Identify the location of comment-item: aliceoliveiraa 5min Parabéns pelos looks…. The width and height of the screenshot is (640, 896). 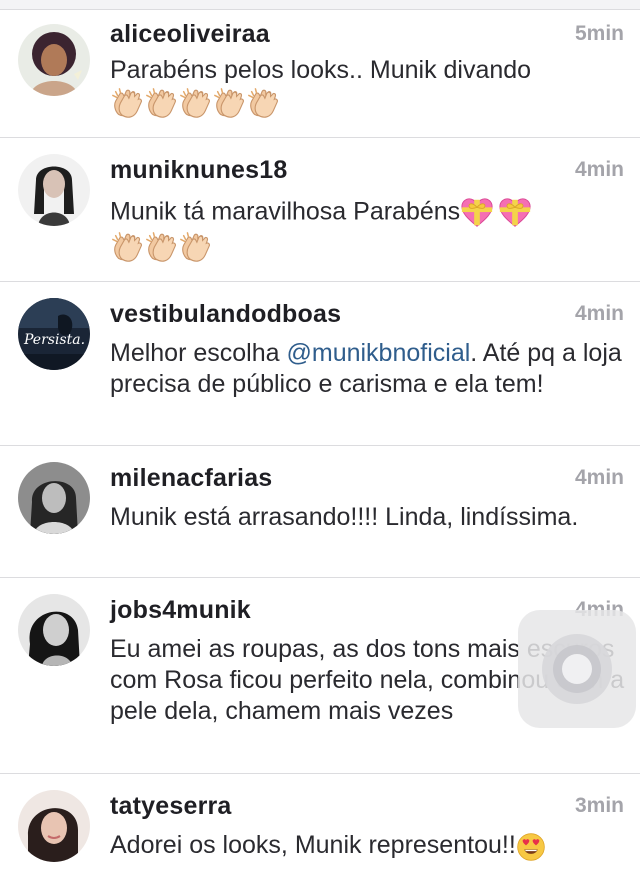
(320, 74).